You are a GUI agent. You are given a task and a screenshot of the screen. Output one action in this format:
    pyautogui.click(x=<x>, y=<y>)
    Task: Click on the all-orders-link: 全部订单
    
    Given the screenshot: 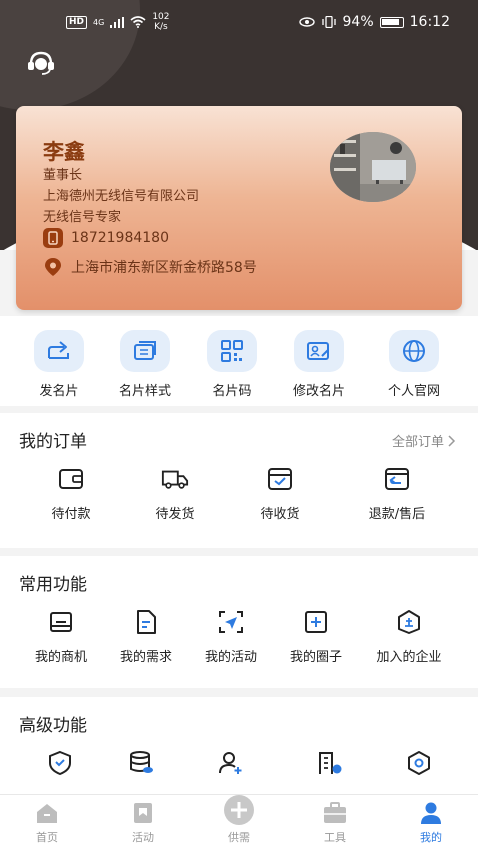 What is the action you would take?
    pyautogui.click(x=424, y=440)
    